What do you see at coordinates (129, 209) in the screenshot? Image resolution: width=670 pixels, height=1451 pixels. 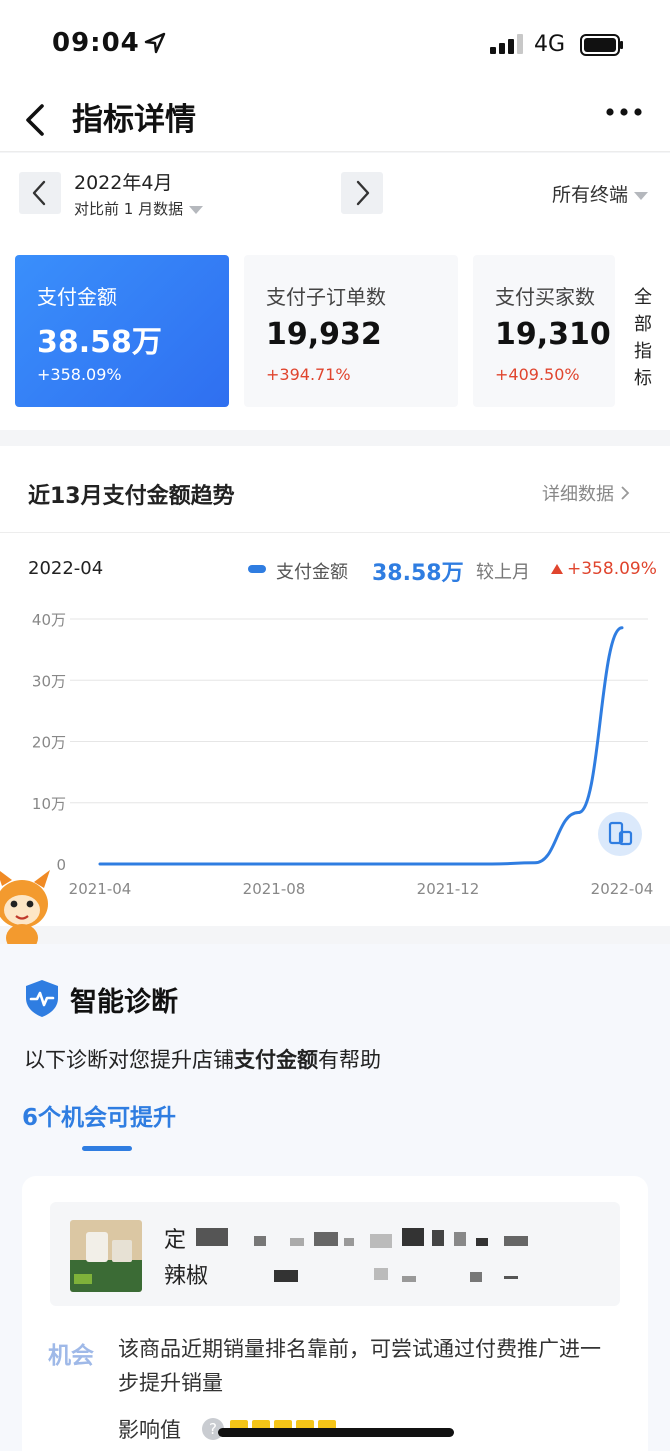 I see `compare-label: 对比前 1 月数据` at bounding box center [129, 209].